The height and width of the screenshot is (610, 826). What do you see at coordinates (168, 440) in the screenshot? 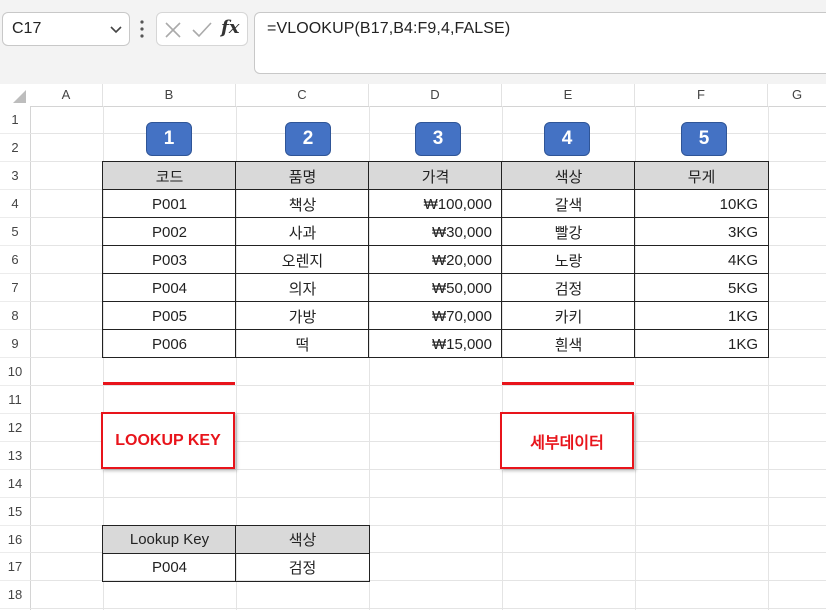
I see `lookup-key-label: LOOKUP KEY` at bounding box center [168, 440].